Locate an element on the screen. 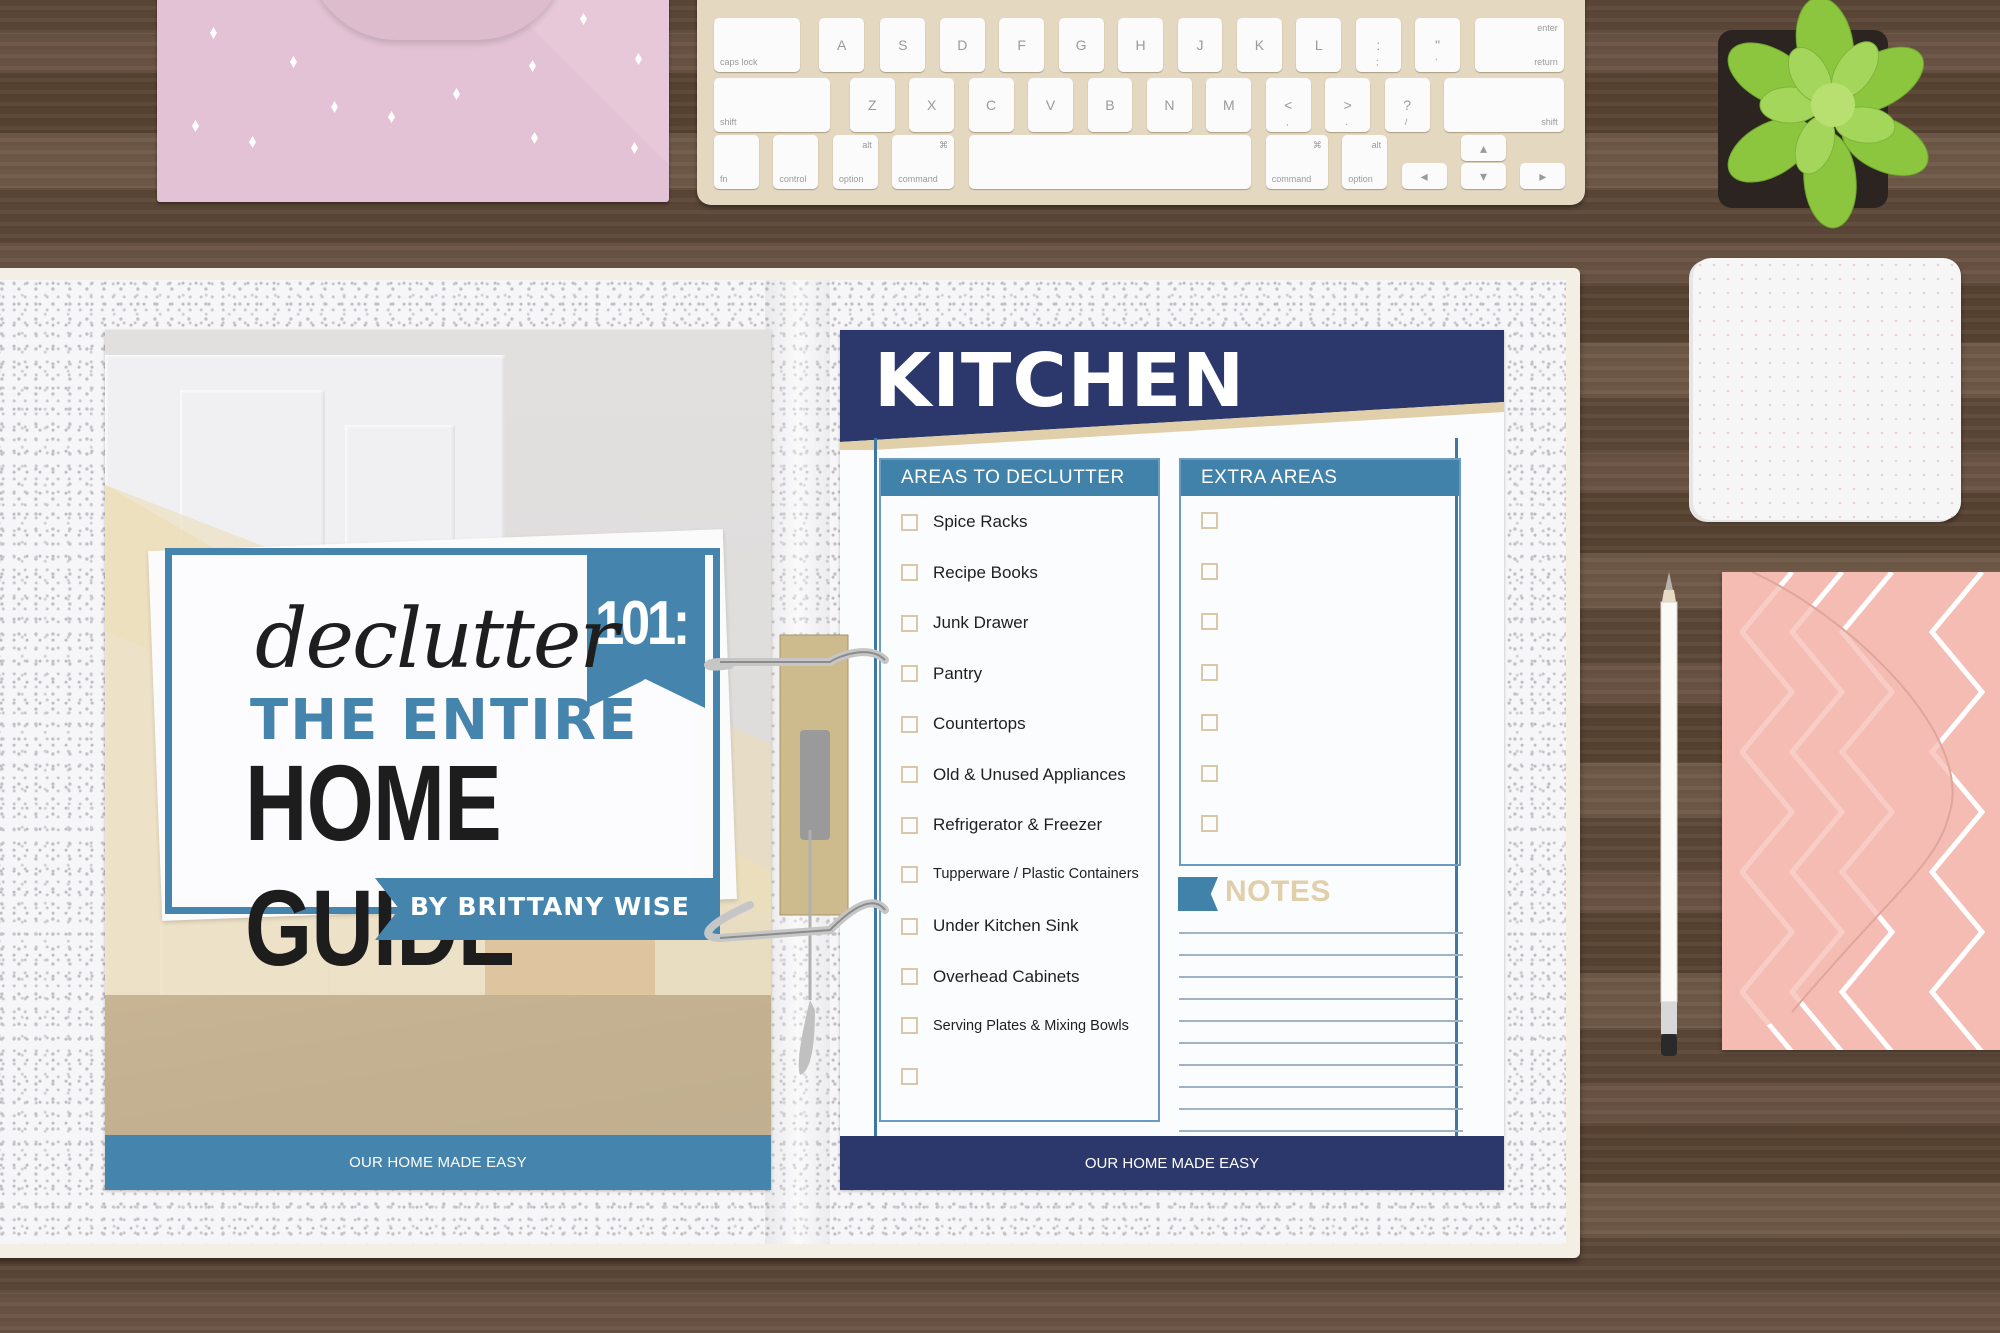  areas-checklist-item: Pantry is located at coordinates (941, 674).